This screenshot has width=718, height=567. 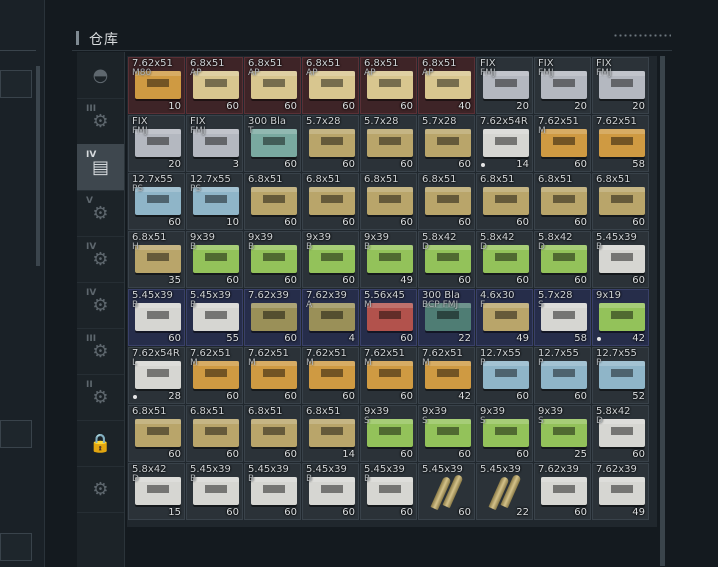 I want to click on tab-6: III ⚙, so click(x=100, y=351).